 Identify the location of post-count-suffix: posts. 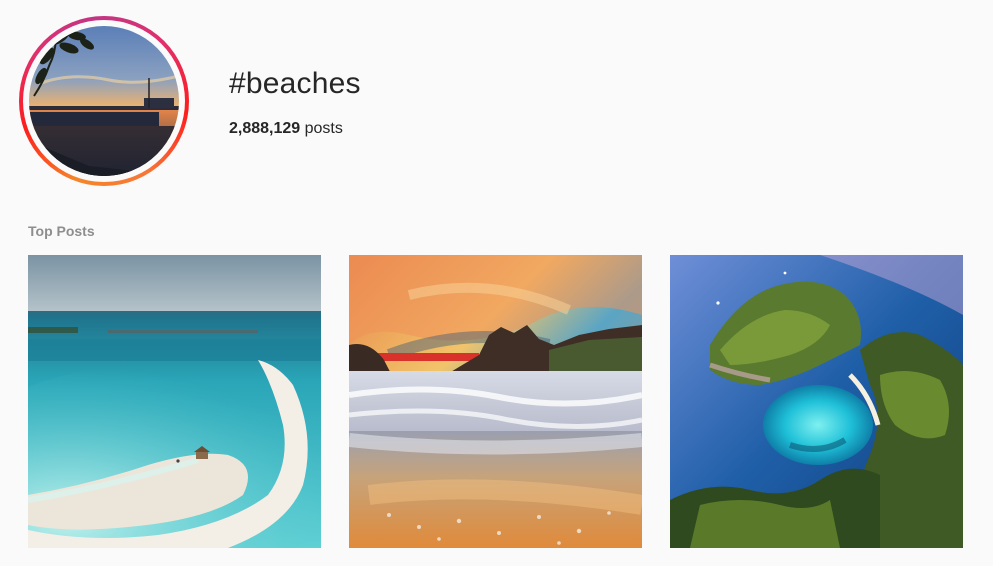
(321, 128).